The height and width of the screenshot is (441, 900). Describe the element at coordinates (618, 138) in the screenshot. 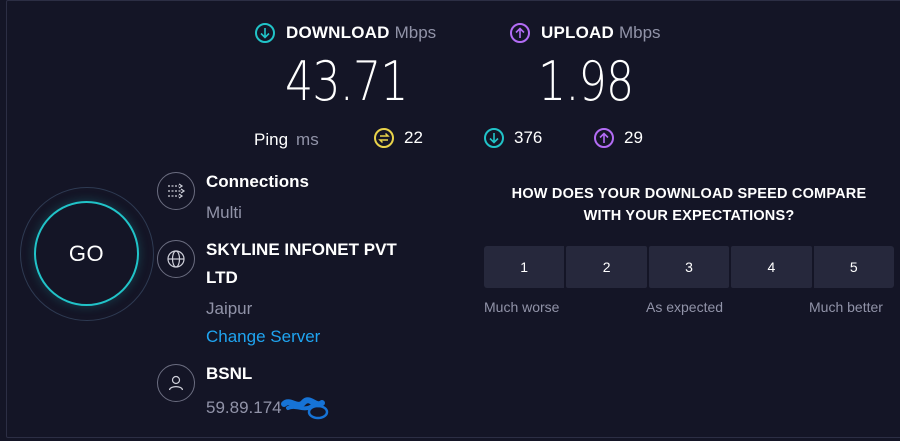

I see `ping-upload: 29` at that location.